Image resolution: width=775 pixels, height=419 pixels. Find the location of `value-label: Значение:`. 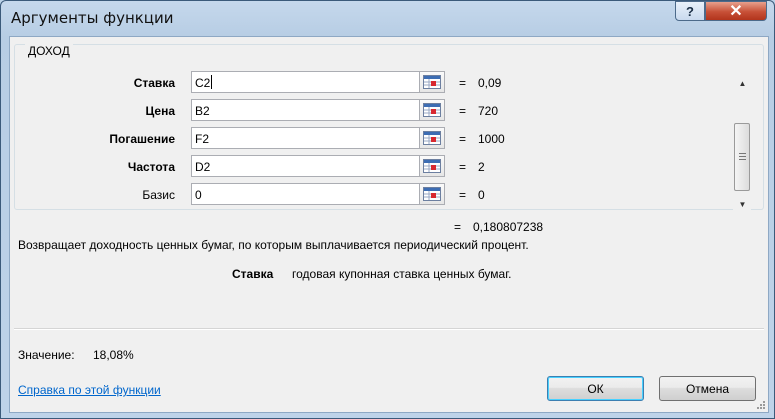

value-label: Значение: is located at coordinates (46, 355).